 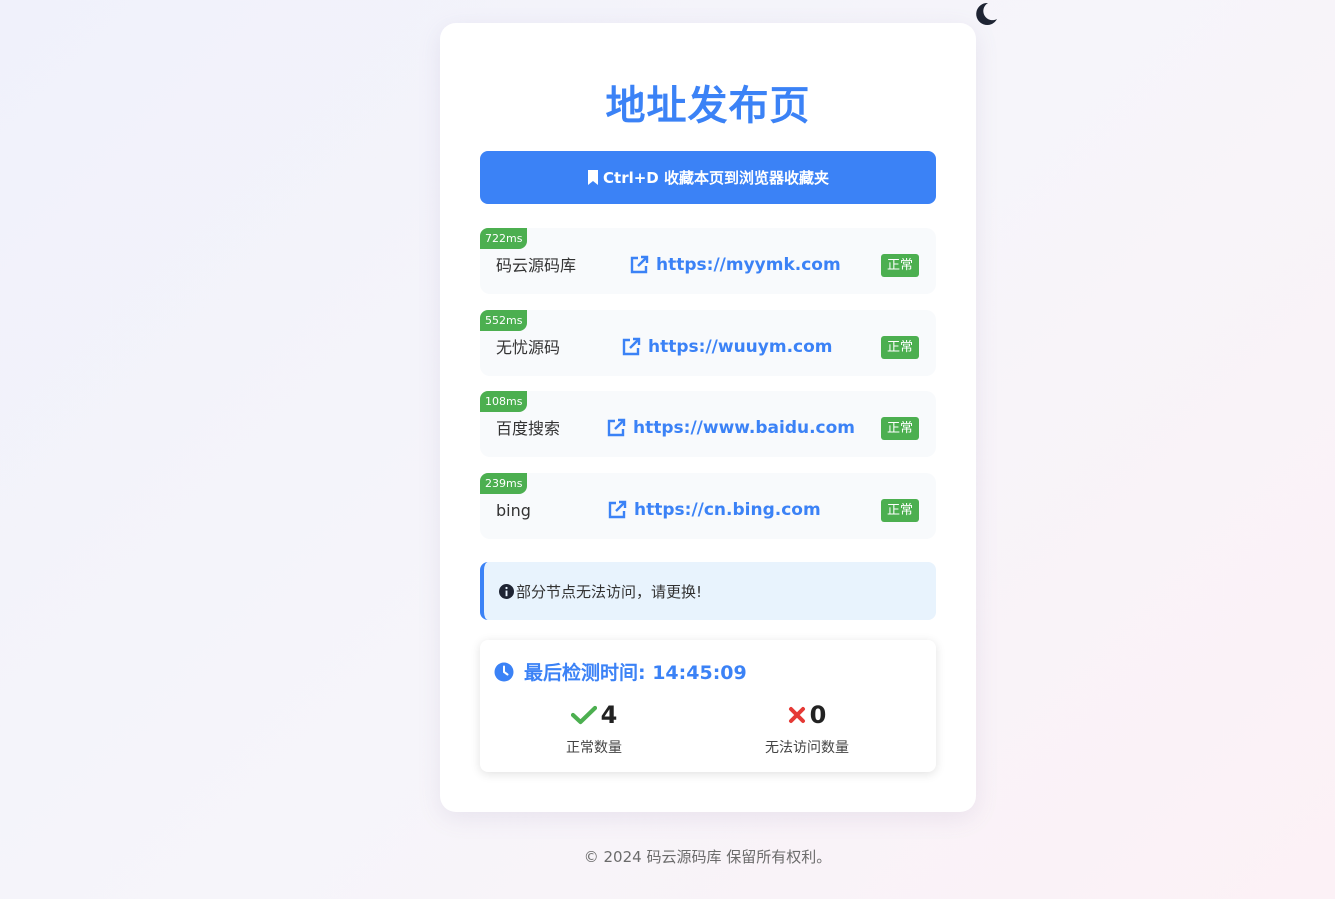 I want to click on site-url-text: https://myymk.com, so click(x=748, y=265).